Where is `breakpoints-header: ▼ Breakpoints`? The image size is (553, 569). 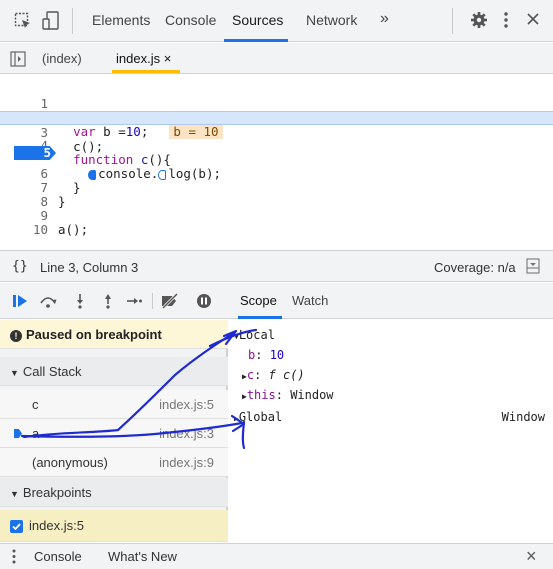
breakpoints-header: ▼ Breakpoints is located at coordinates (114, 492).